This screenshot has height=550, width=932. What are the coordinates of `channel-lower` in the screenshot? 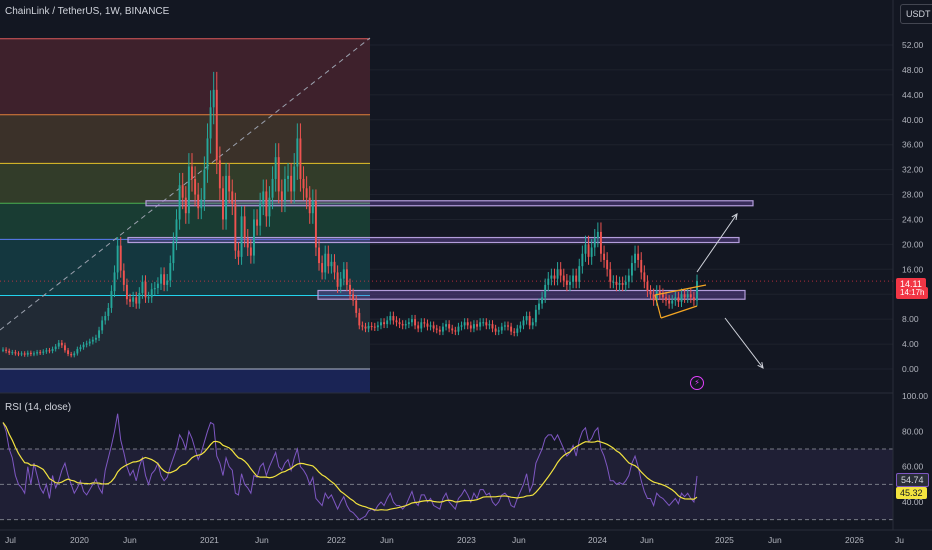 It's located at (679, 312).